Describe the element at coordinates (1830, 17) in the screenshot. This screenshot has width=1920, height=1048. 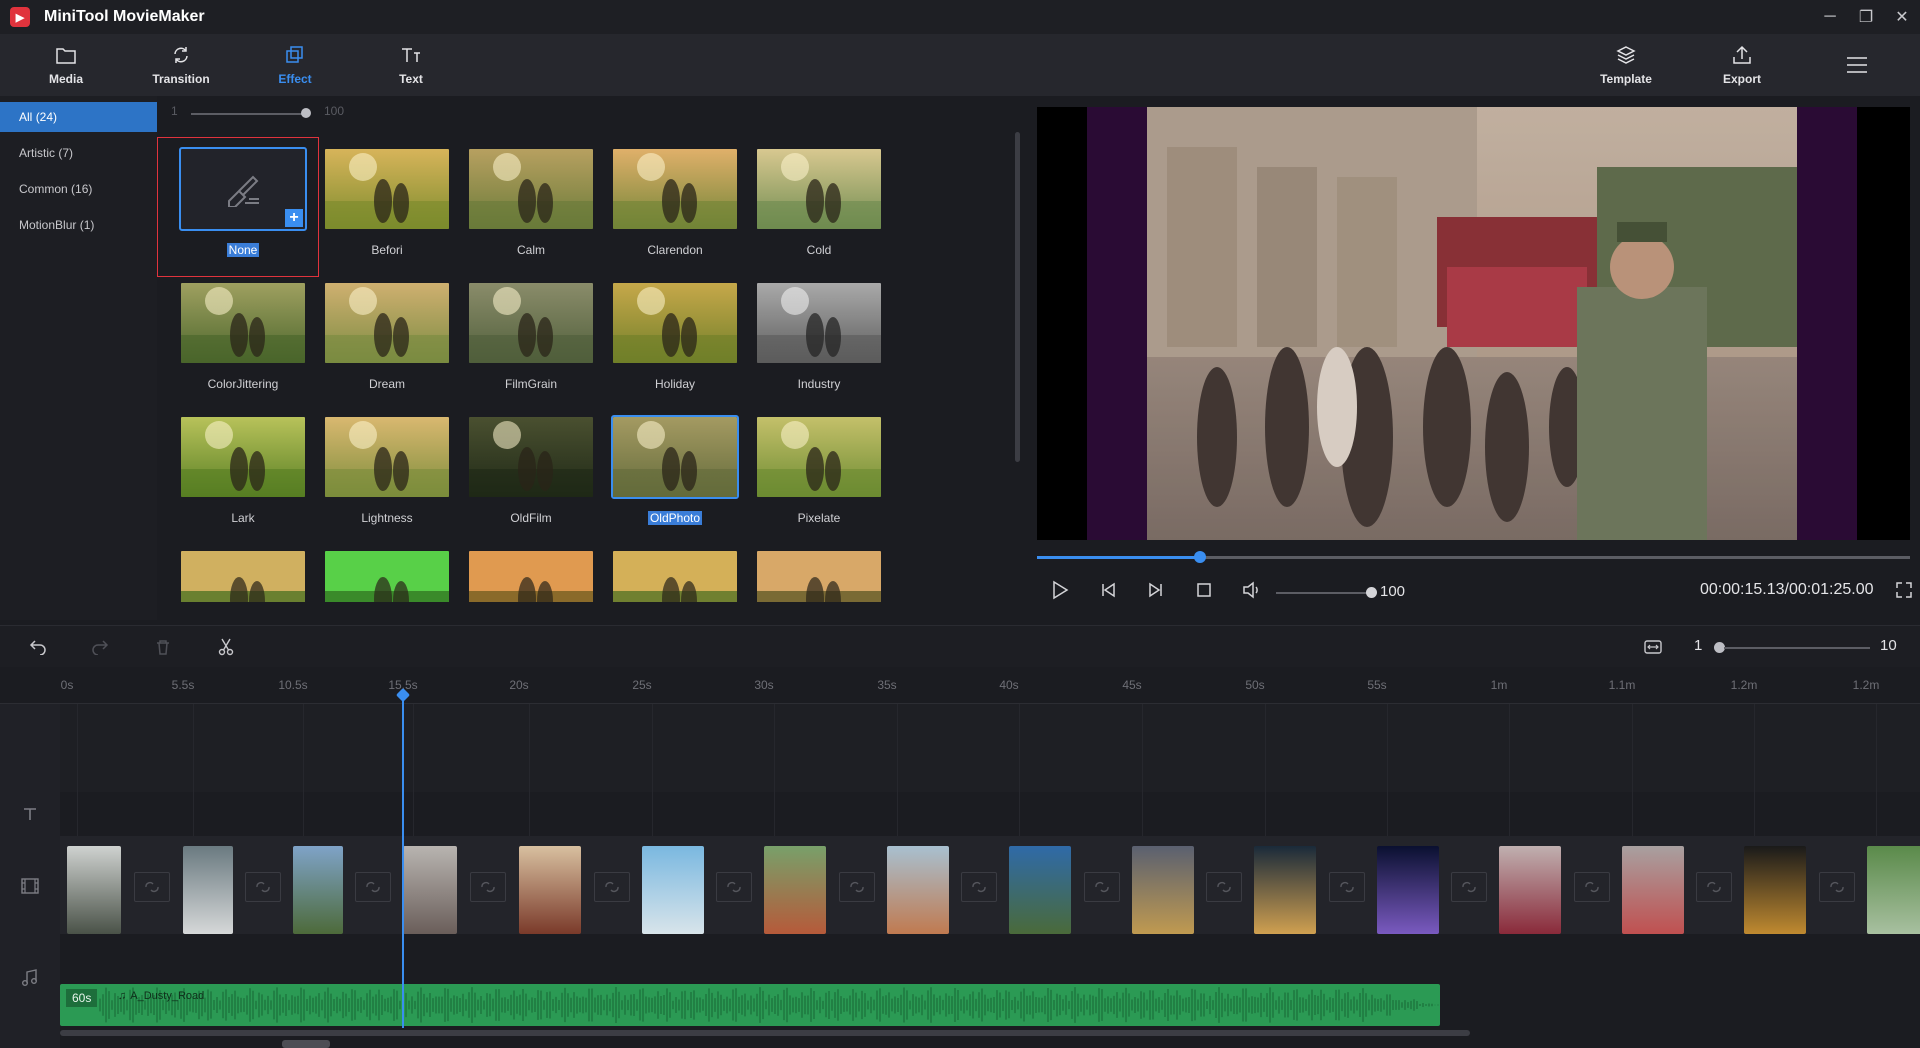
I see `minimize-button: ─` at that location.